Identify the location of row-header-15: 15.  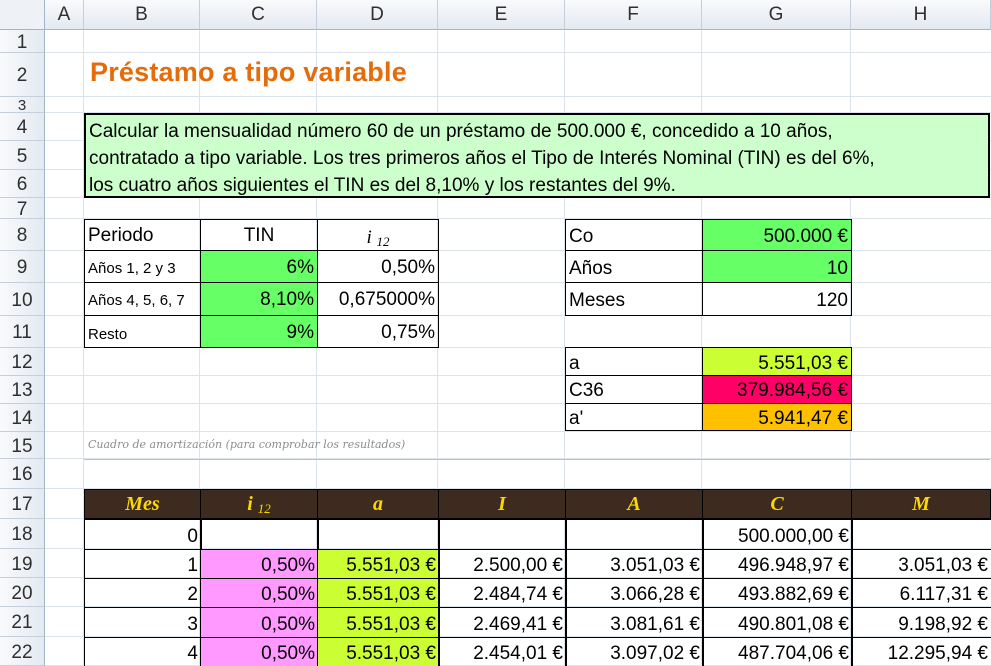
(22, 445).